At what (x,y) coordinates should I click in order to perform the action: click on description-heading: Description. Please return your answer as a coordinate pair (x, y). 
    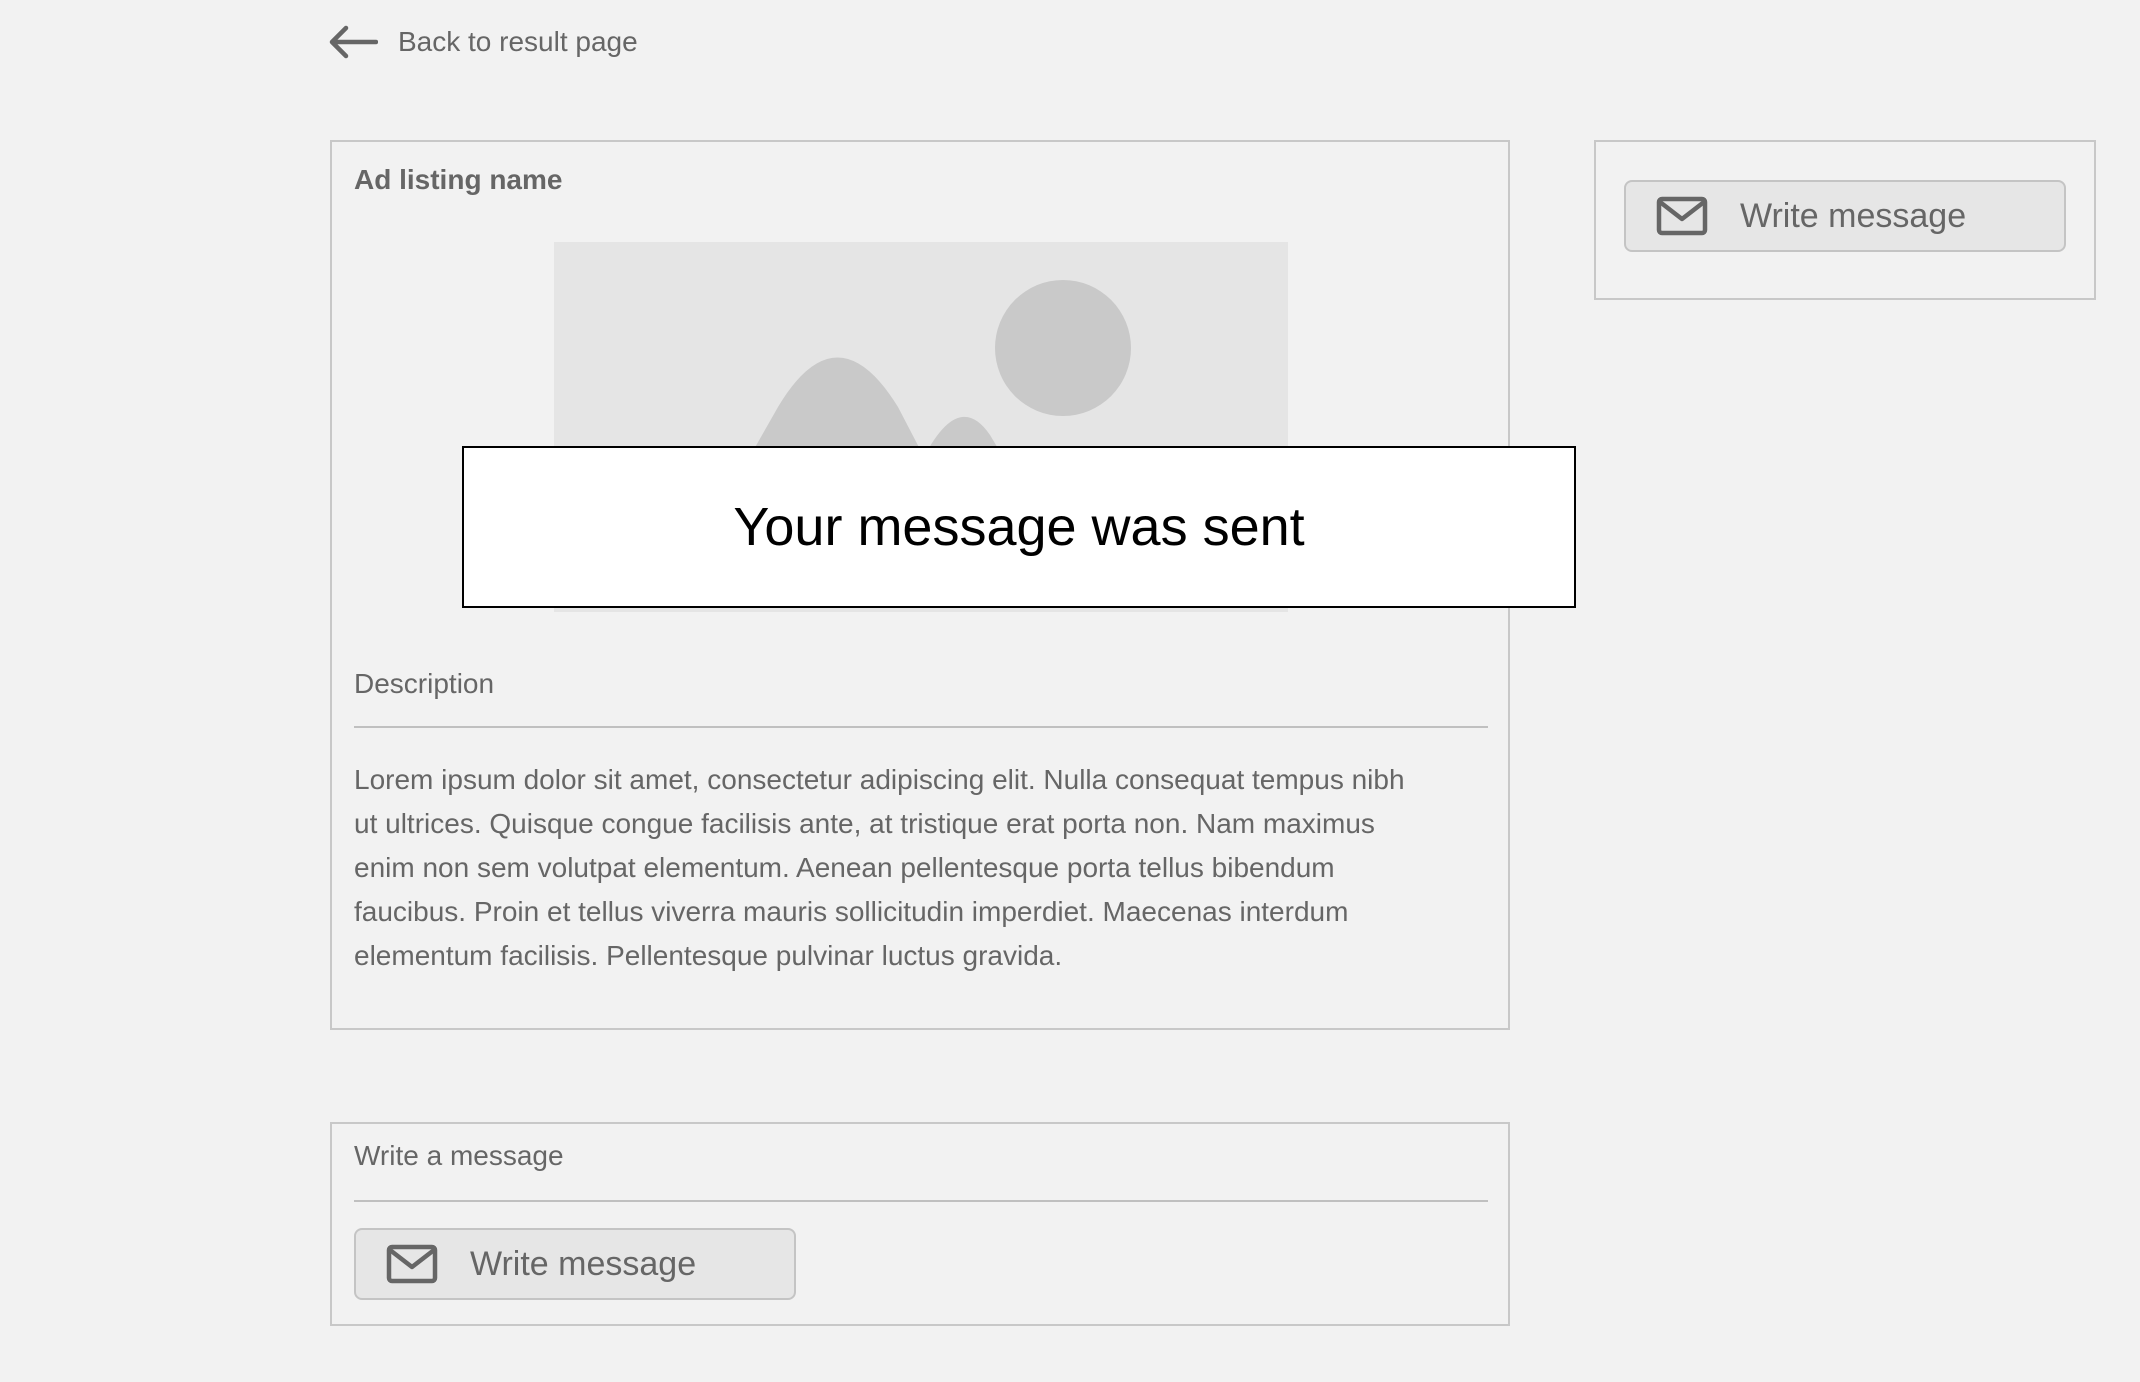
    Looking at the image, I should click on (424, 683).